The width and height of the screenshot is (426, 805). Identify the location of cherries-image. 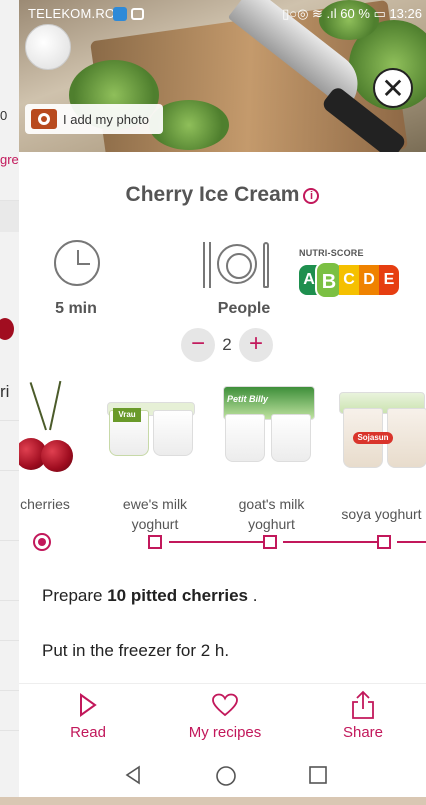
(49, 427).